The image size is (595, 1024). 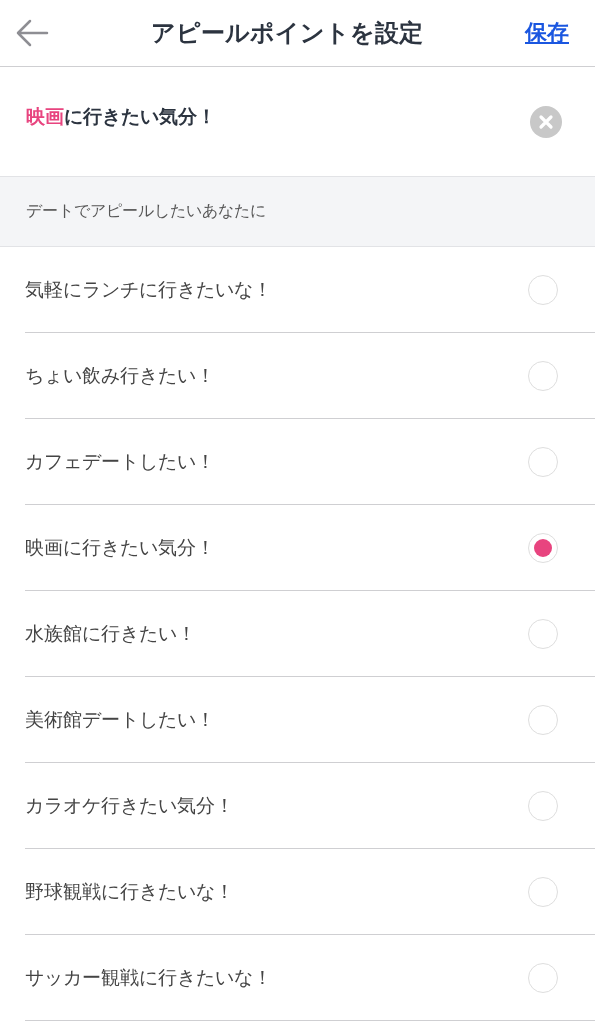 I want to click on option-label: ちょい飲み行きたい！, so click(x=120, y=375).